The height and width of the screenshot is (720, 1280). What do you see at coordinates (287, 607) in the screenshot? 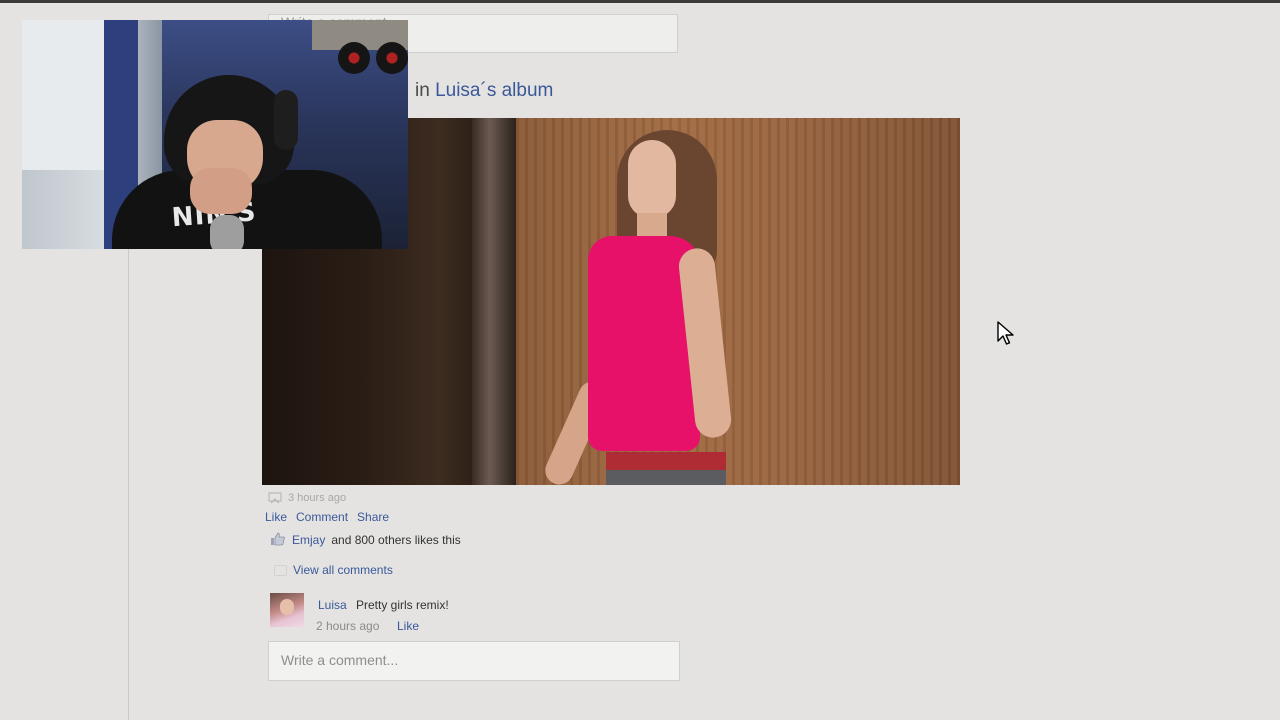
I see `avatar-face` at bounding box center [287, 607].